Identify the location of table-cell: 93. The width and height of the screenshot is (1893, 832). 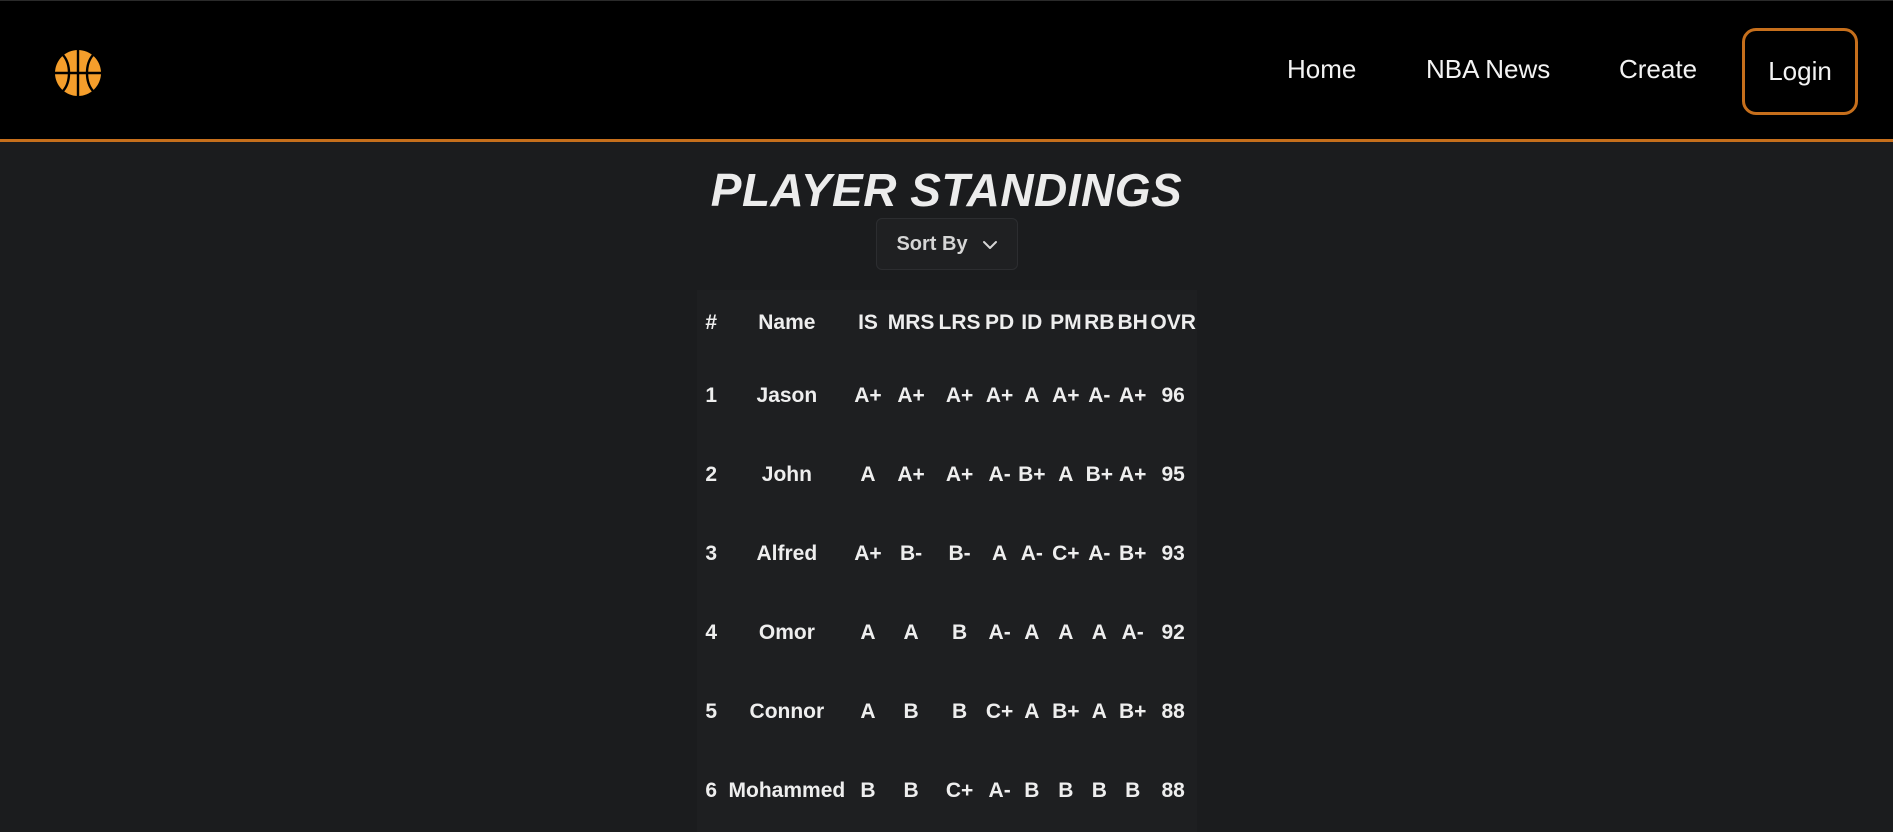
(1173, 553).